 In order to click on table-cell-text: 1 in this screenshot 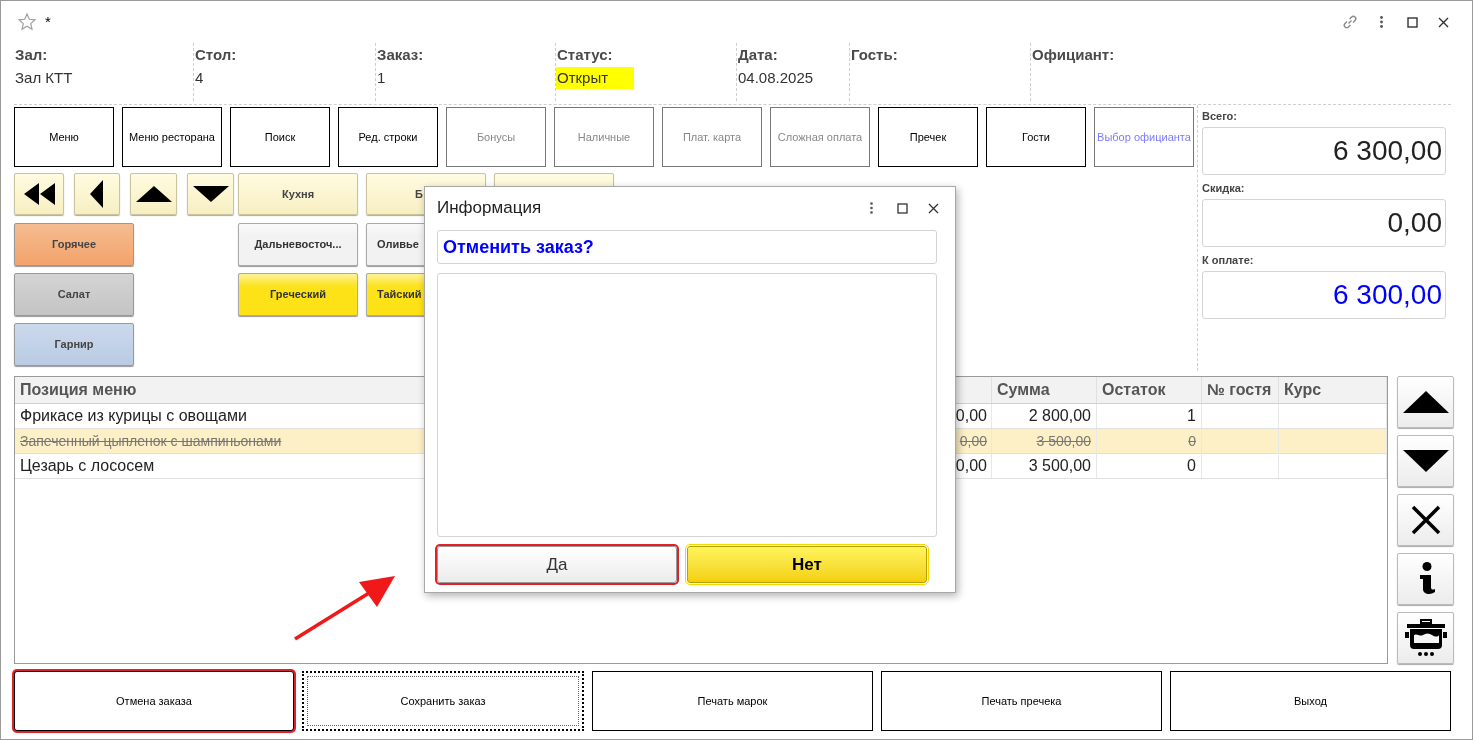, I will do `click(1191, 416)`.